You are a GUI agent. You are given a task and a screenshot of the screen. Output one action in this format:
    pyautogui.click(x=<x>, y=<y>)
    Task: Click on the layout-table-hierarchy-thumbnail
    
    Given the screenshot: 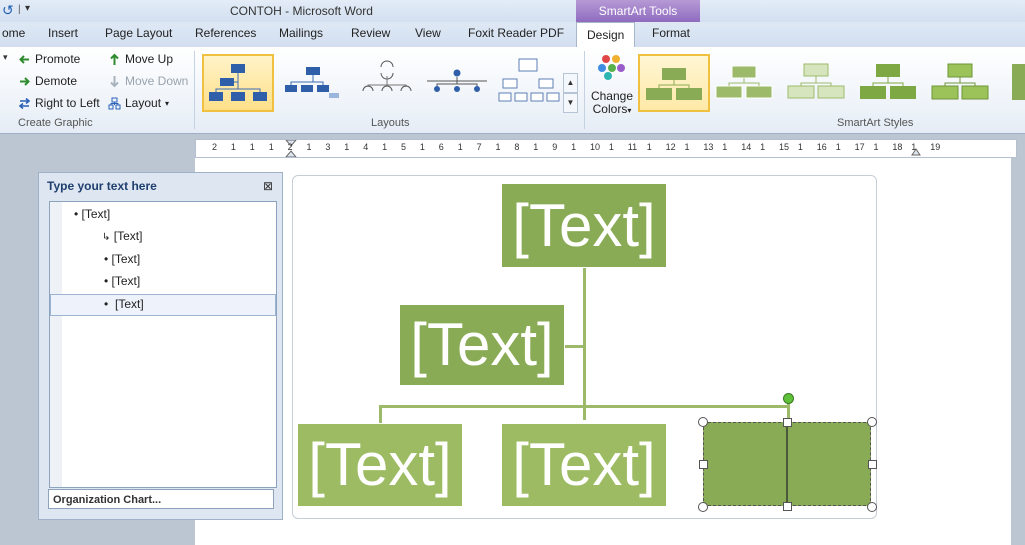 What is the action you would take?
    pyautogui.click(x=529, y=82)
    